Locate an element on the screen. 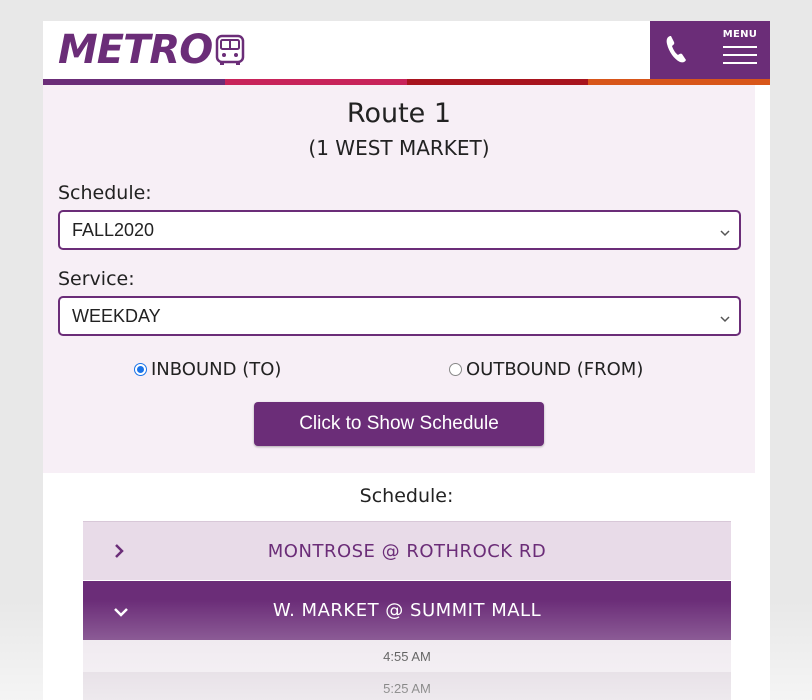  stop-name: W. MARKET @ SUMMIT MALL is located at coordinates (407, 610).